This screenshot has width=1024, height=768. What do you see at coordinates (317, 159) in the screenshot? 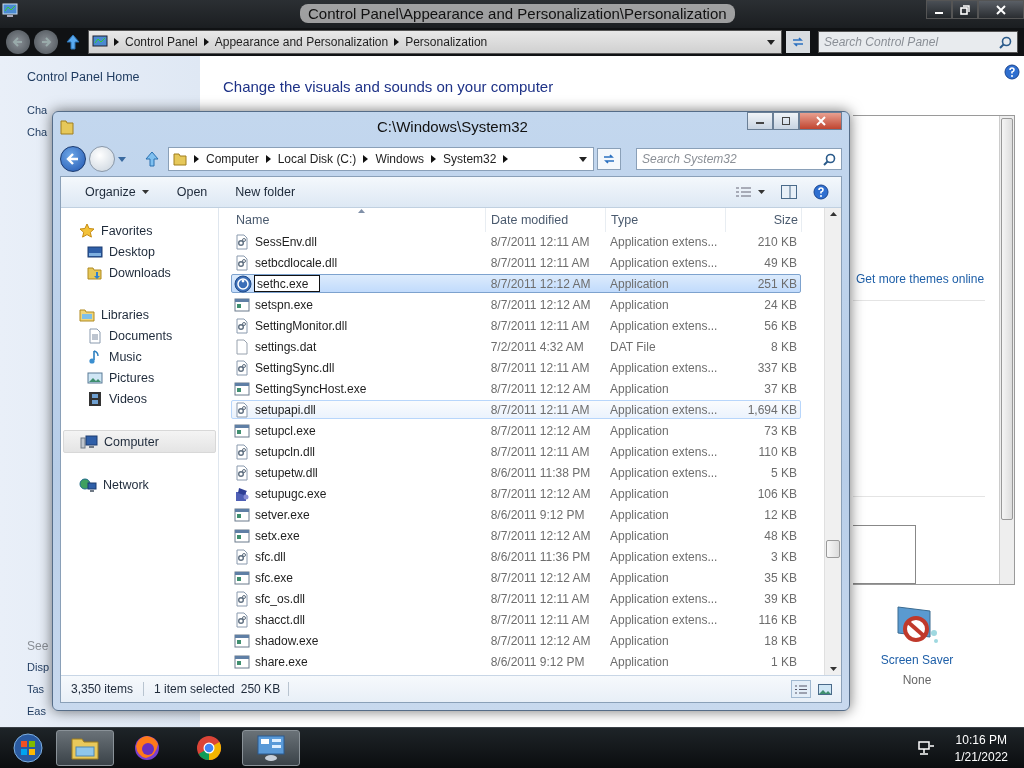
I see `breadcrumb-item: Local Disk (C:)` at bounding box center [317, 159].